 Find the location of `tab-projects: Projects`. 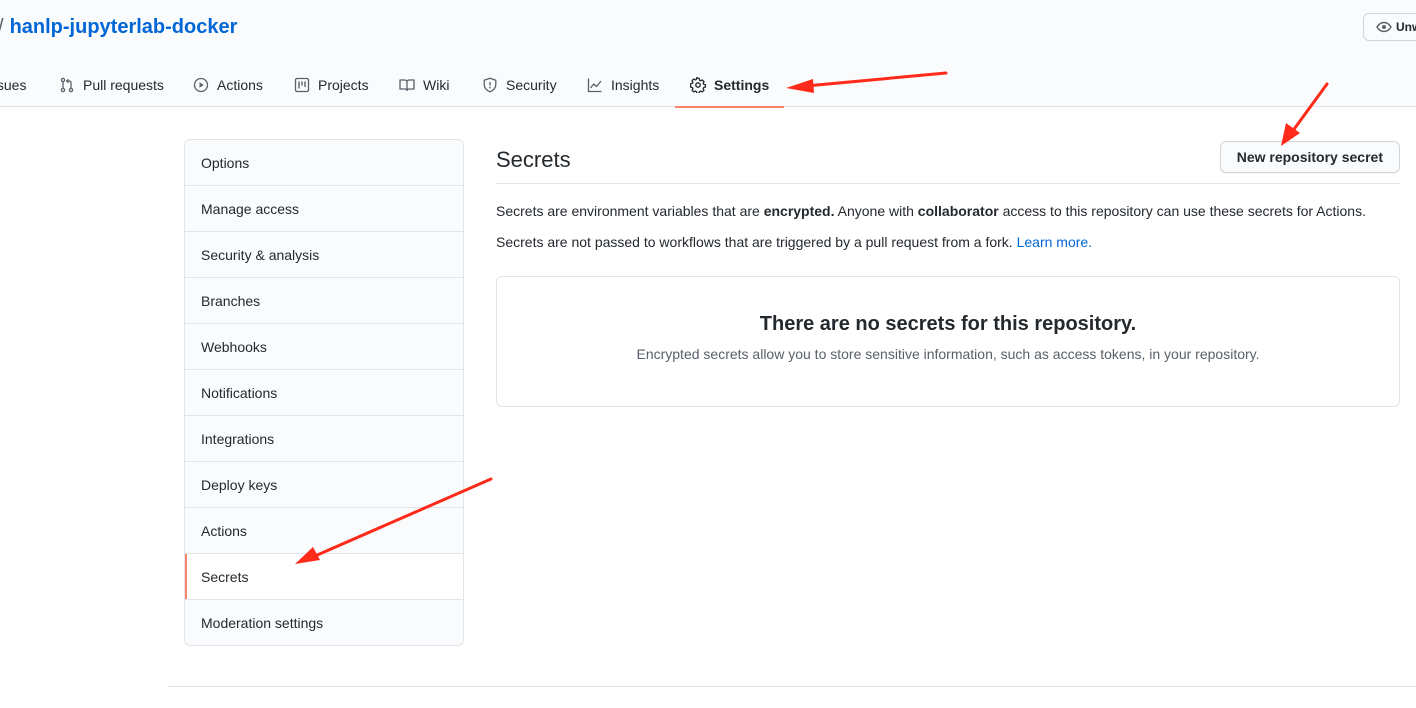

tab-projects: Projects is located at coordinates (331, 84).